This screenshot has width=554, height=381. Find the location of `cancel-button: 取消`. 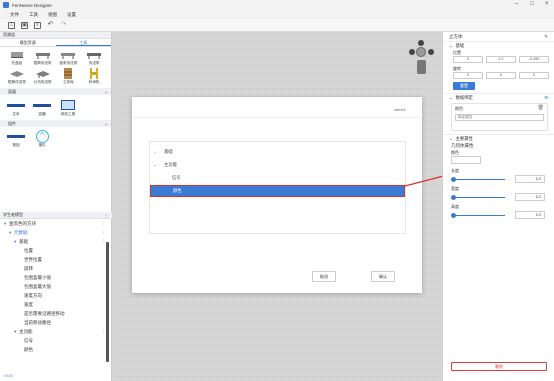

cancel-button: 取消 is located at coordinates (324, 276).